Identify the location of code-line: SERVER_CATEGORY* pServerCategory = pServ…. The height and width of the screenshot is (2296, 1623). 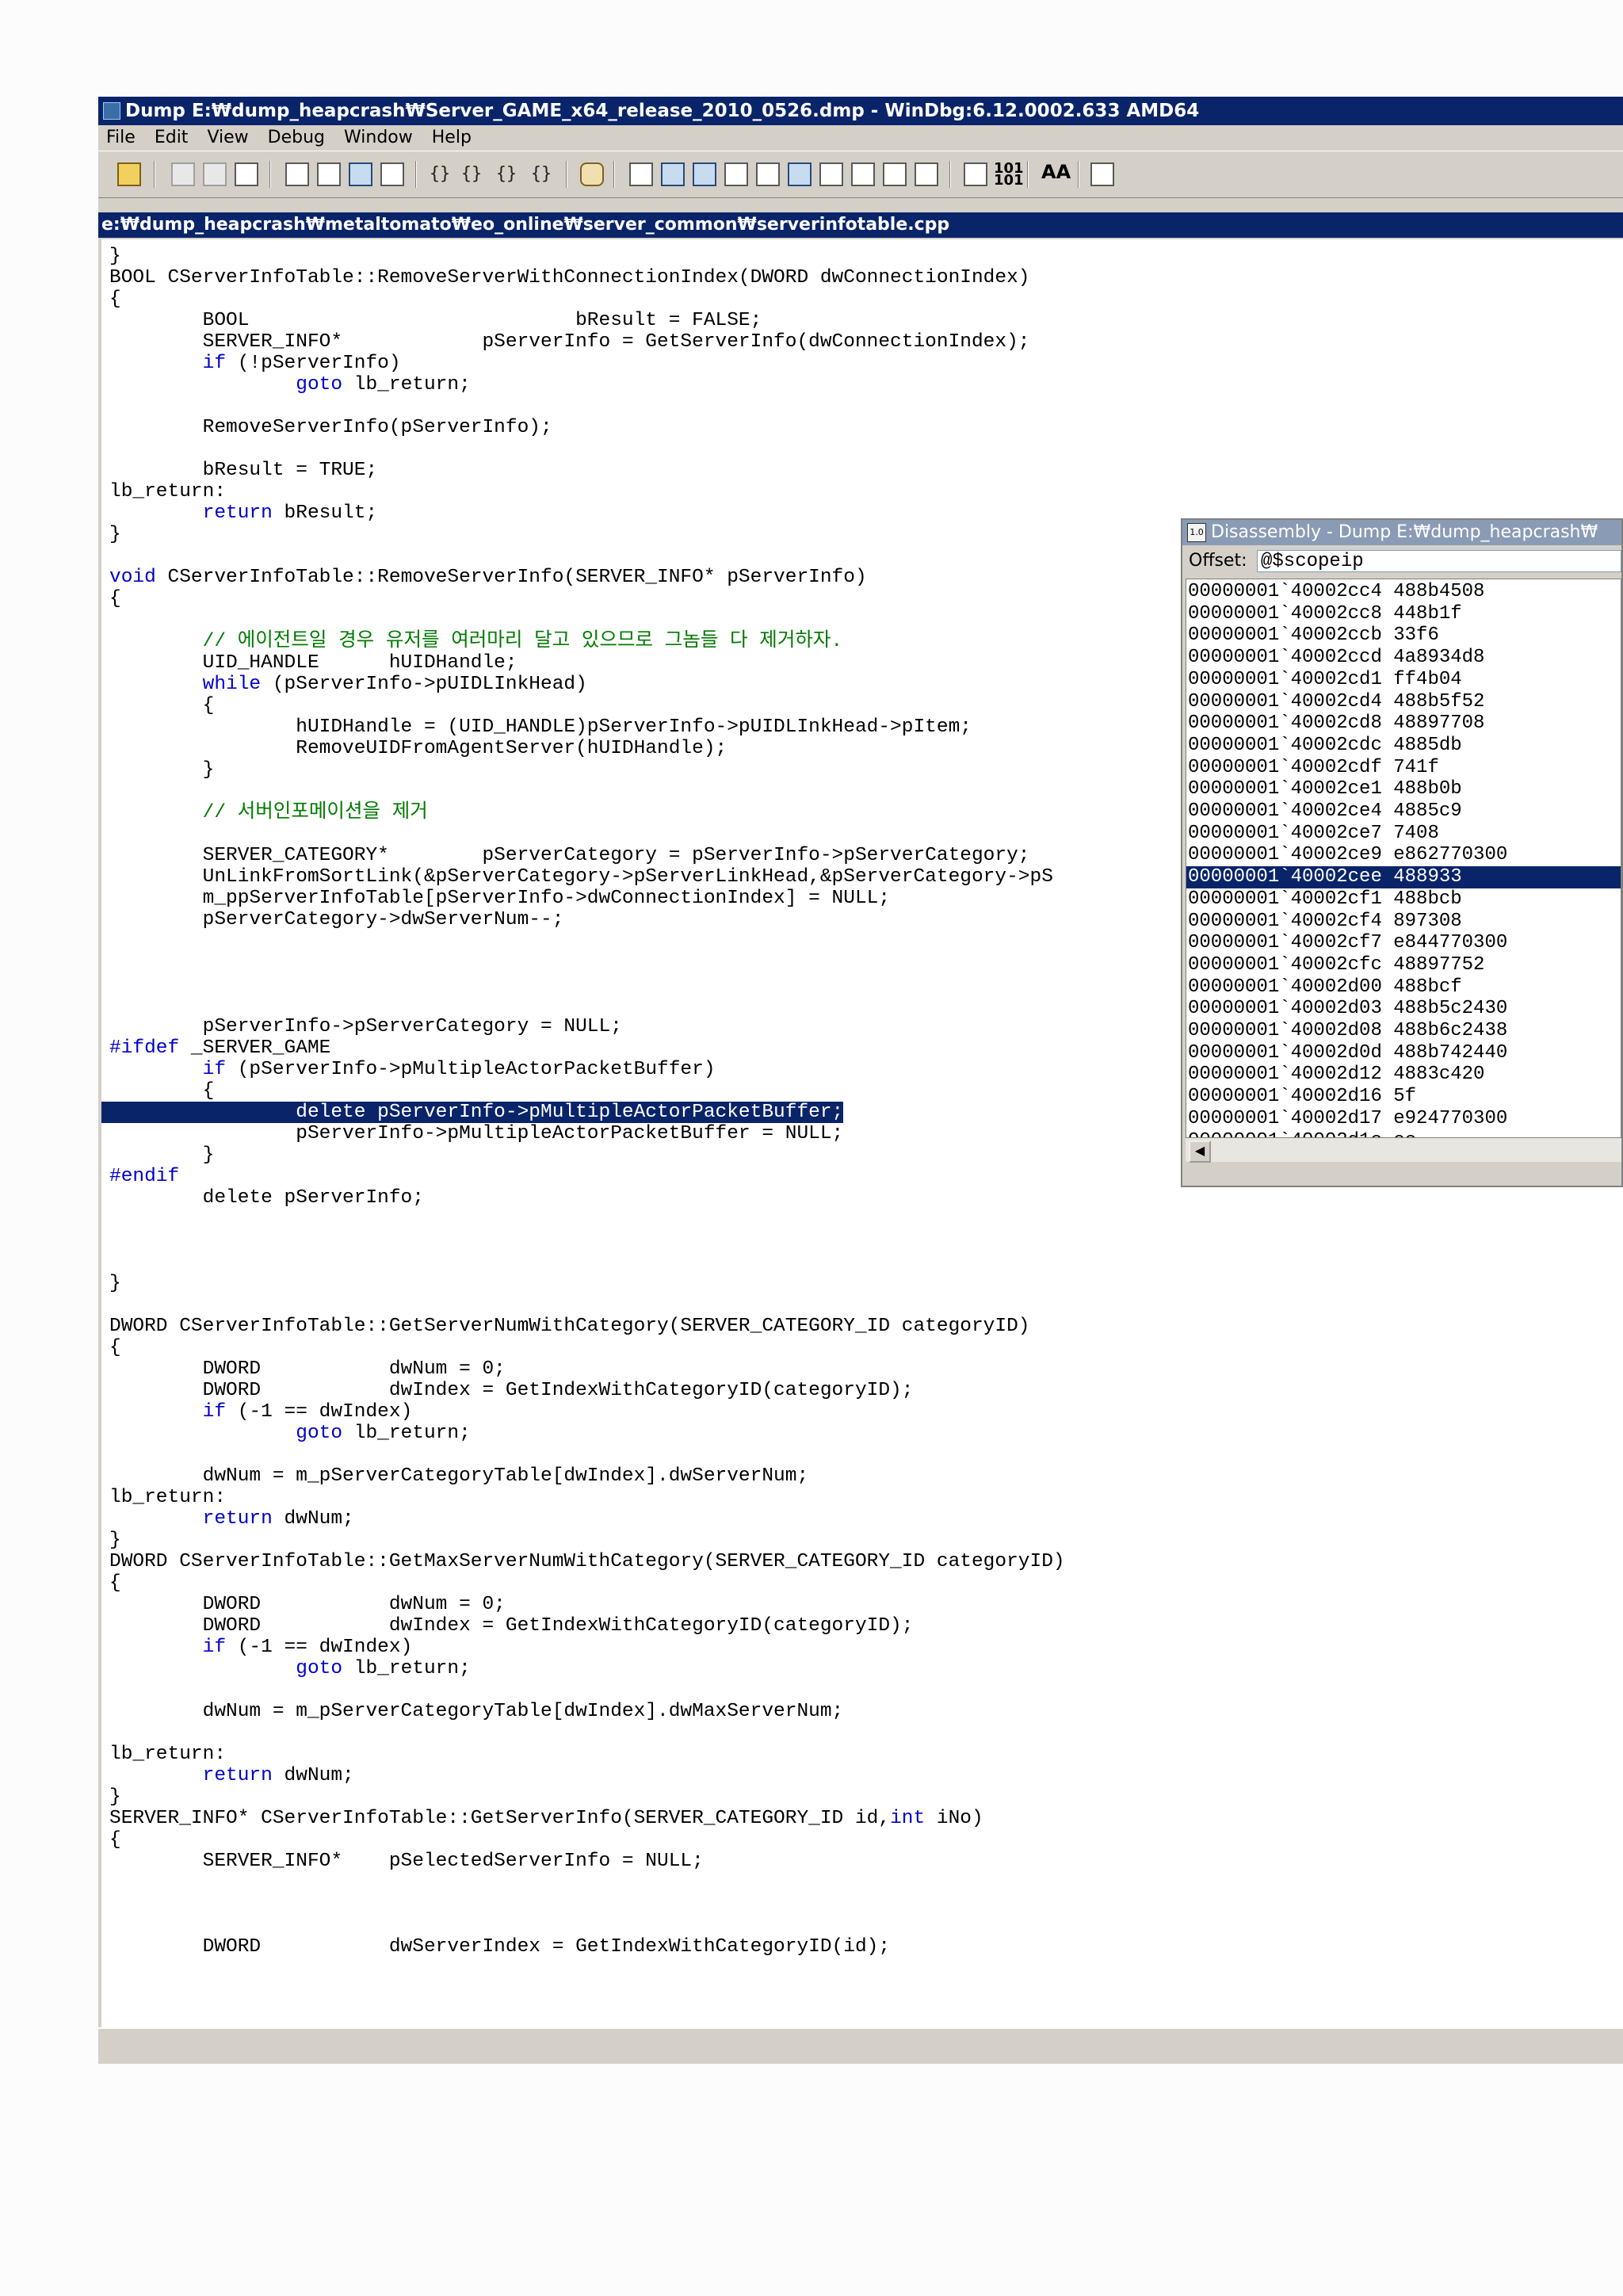
(570, 855).